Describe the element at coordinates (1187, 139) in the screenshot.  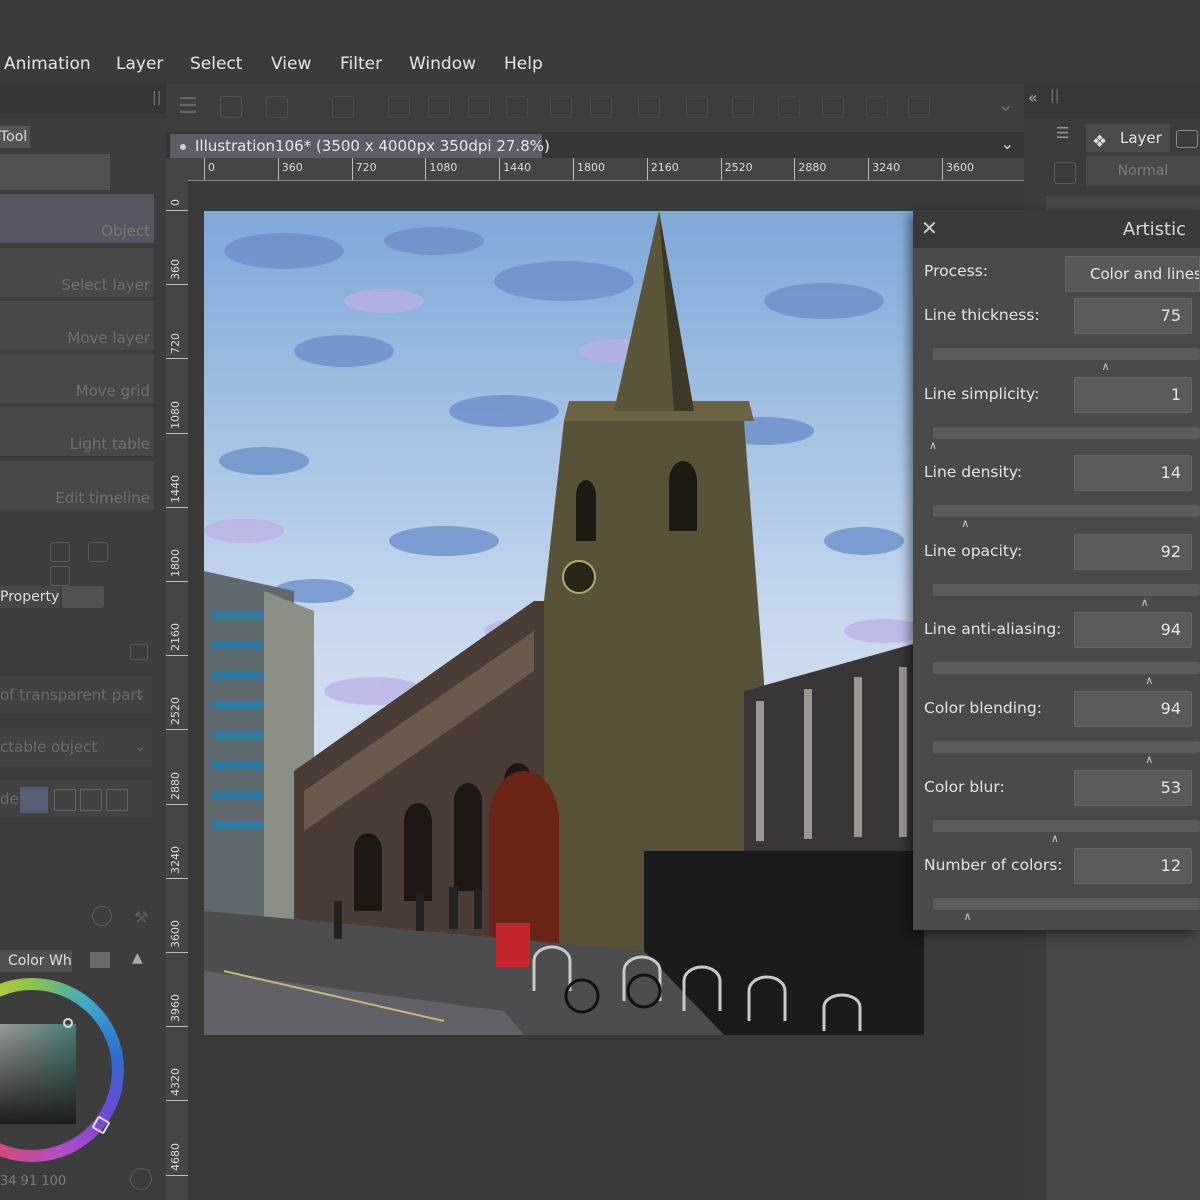
I see `layer-property-icon` at that location.